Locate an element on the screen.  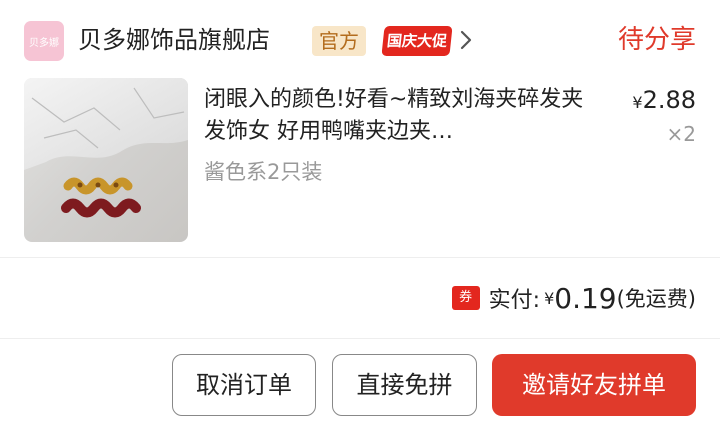
shop-logo-text: 贝多娜 is located at coordinates (44, 43).